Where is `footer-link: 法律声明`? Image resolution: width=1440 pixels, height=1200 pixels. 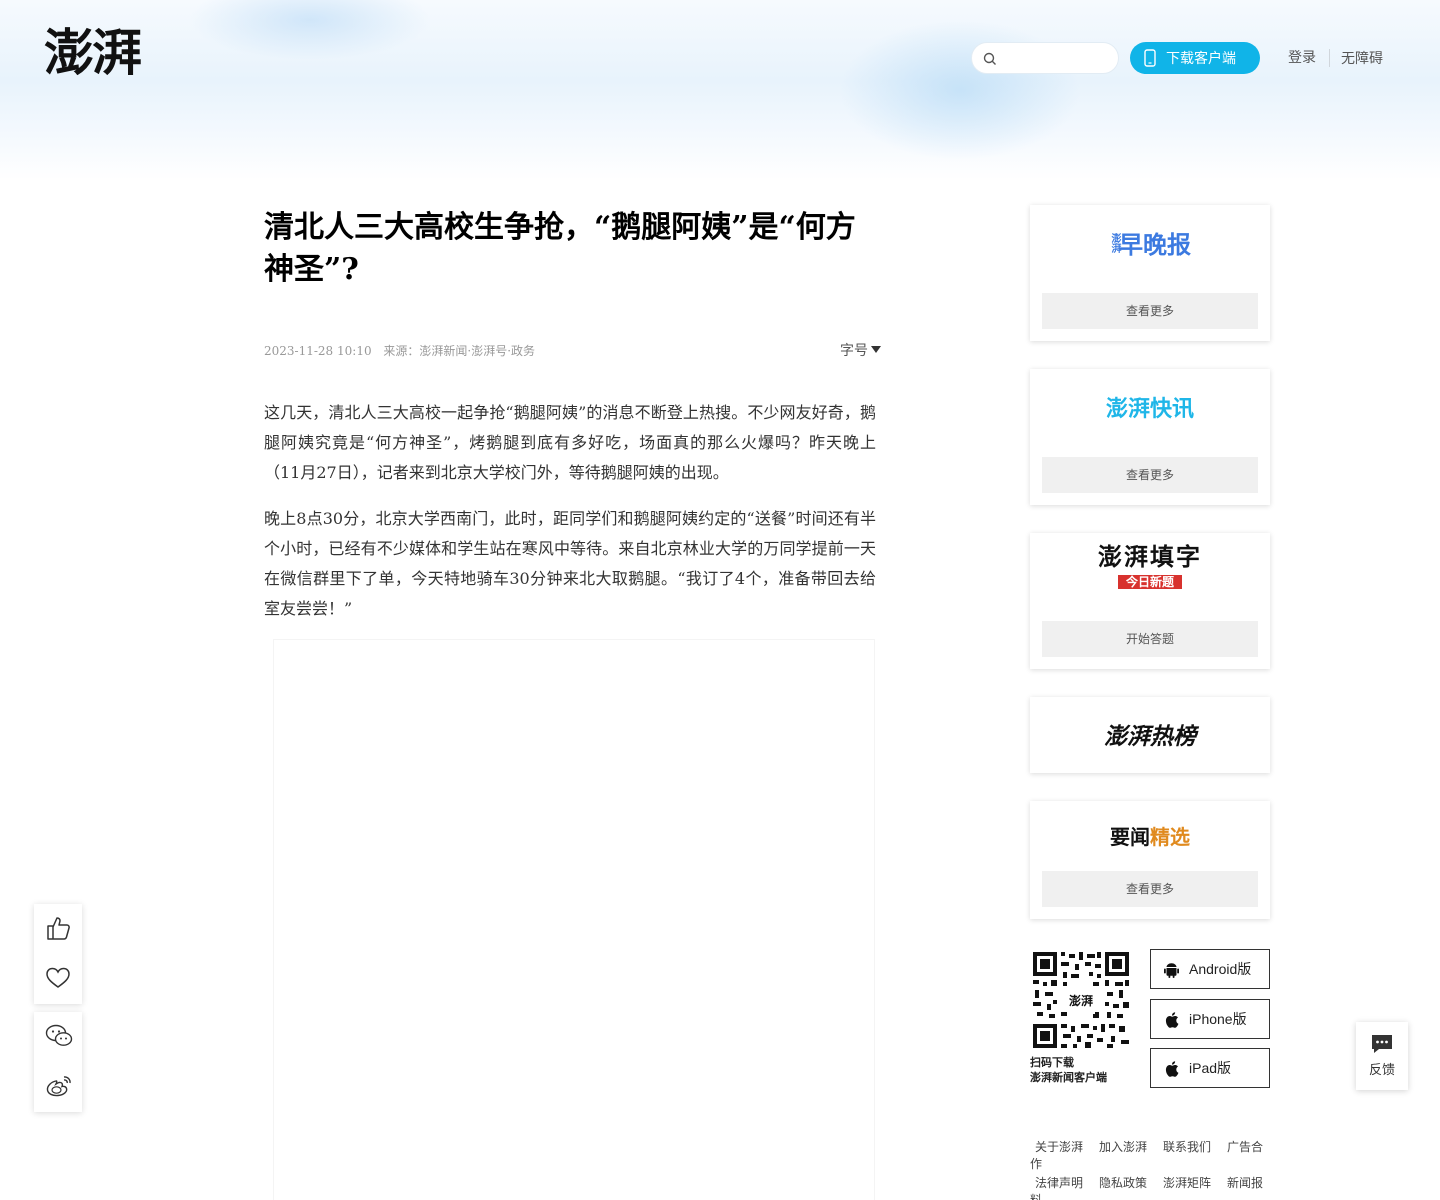
footer-link: 法律声明 is located at coordinates (1059, 1183).